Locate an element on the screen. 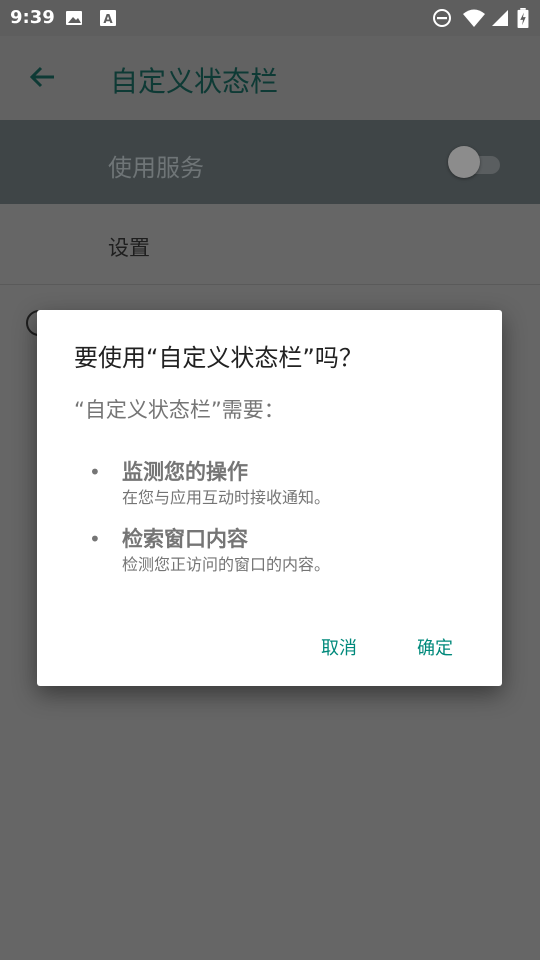 The image size is (540, 960). permission-description: 检测您正访问的窗口的内容。 is located at coordinates (226, 564).